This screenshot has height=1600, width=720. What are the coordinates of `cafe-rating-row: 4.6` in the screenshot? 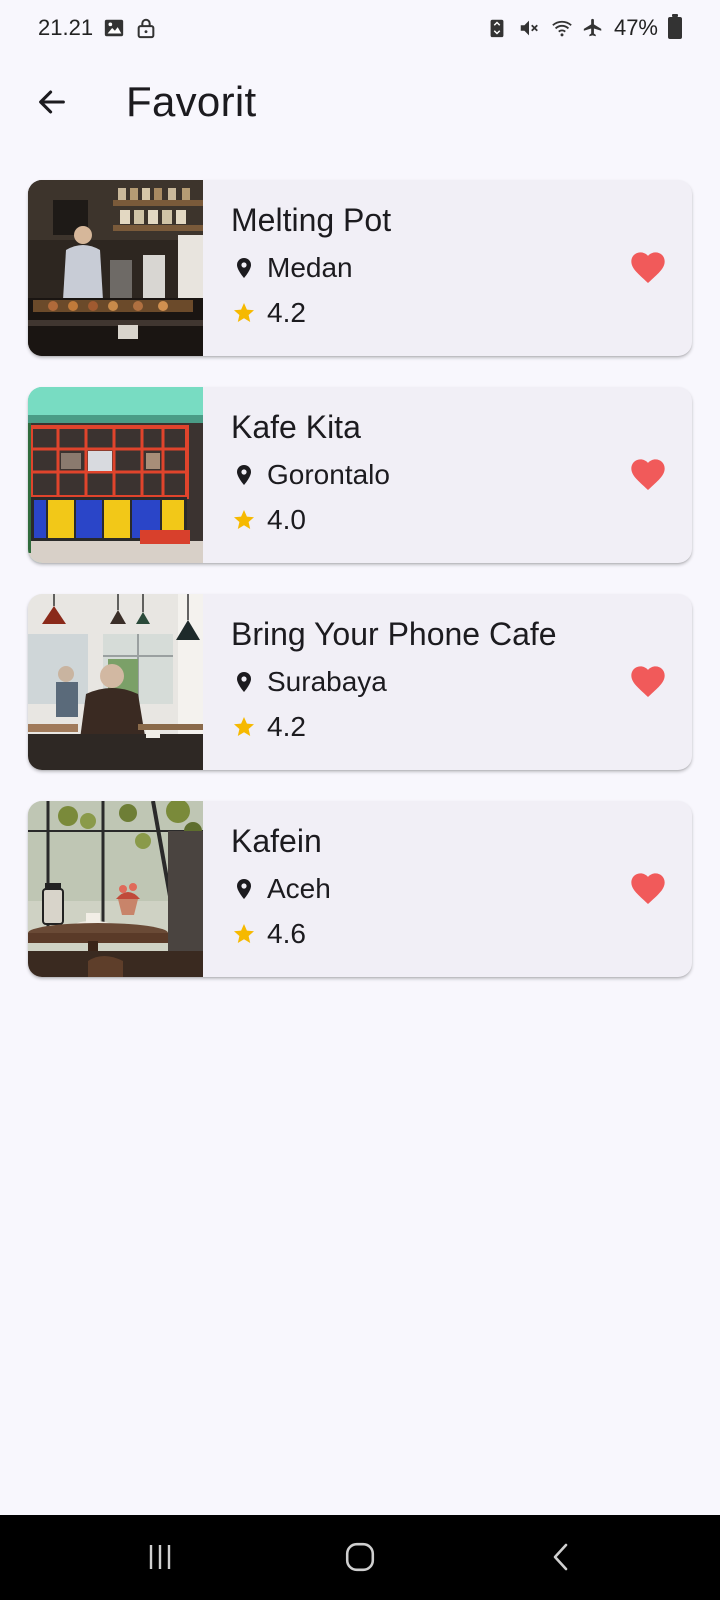 It's located at (268, 934).